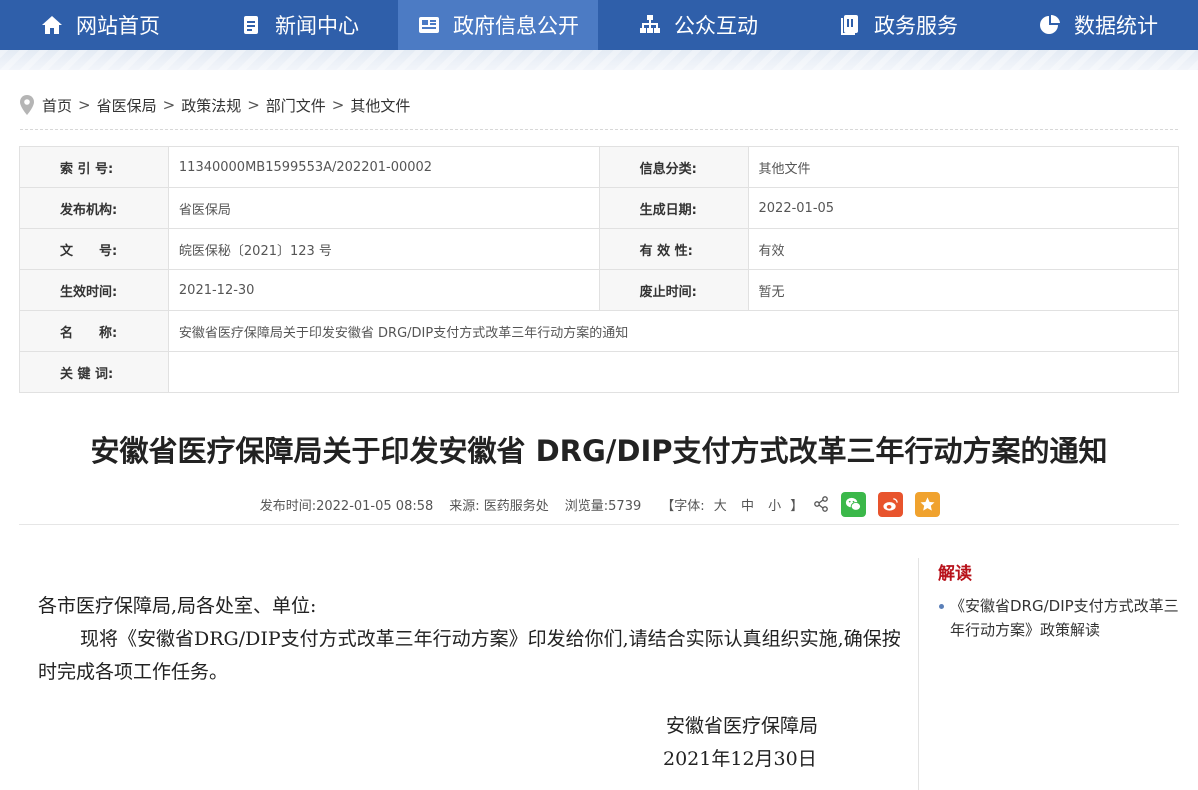 The image size is (1198, 790). Describe the element at coordinates (747, 506) in the screenshot. I see `font-medium-button: 中` at that location.